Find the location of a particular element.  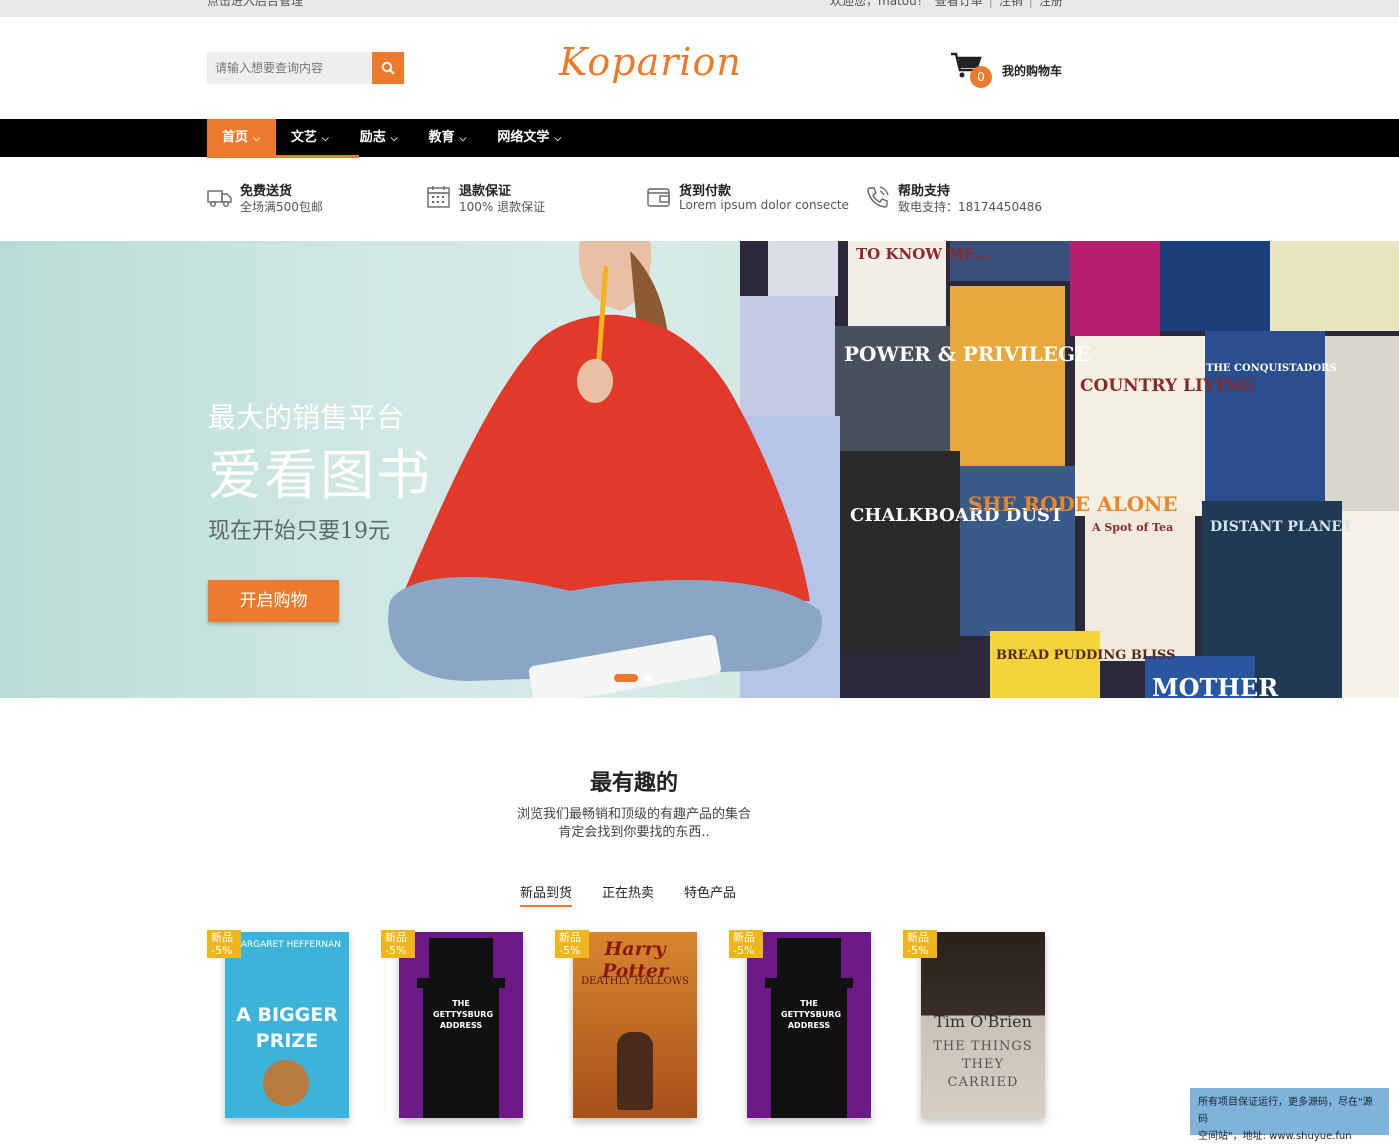

book-title: THE THINGS THEY CARRIED is located at coordinates (983, 1064).